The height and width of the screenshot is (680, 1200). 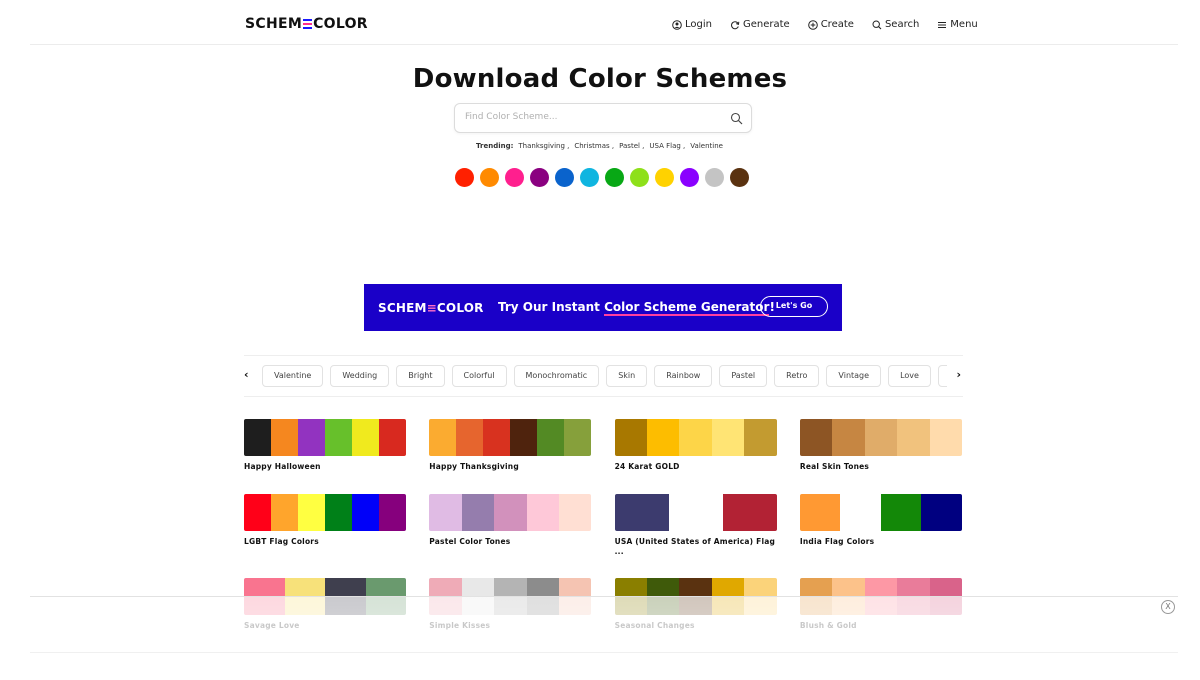 I want to click on scheme-card: Pastel Color Tones, so click(x=510, y=520).